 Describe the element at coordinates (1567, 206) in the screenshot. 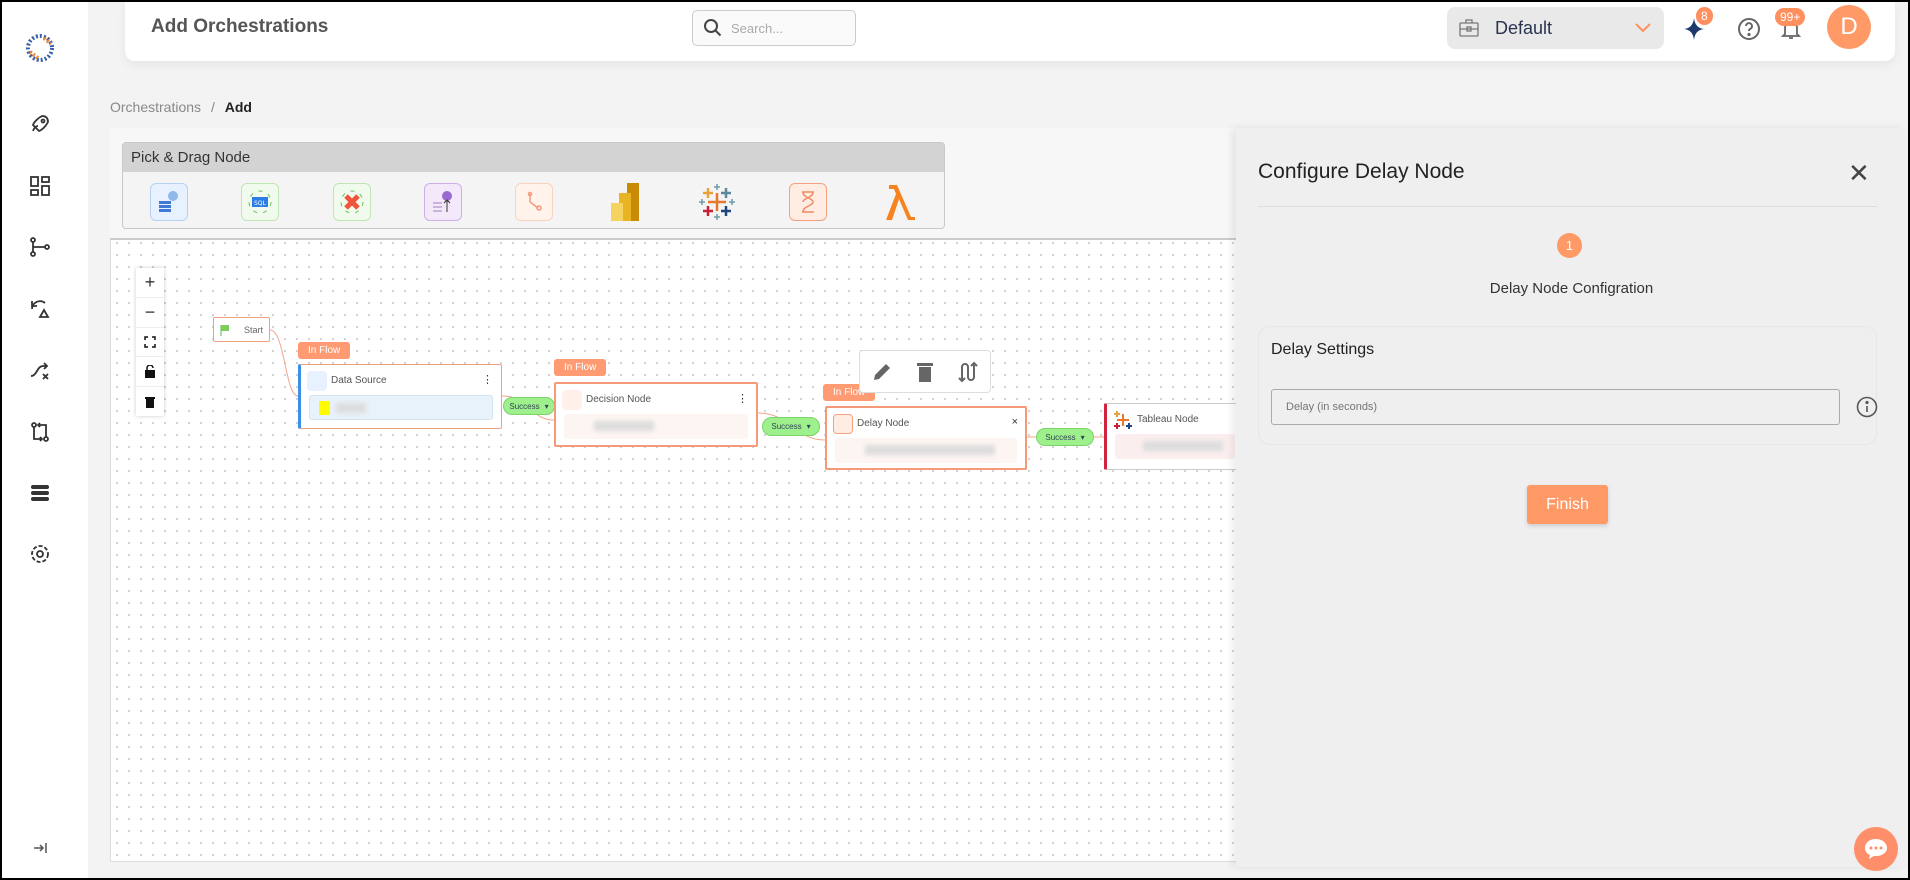

I see `divider` at that location.